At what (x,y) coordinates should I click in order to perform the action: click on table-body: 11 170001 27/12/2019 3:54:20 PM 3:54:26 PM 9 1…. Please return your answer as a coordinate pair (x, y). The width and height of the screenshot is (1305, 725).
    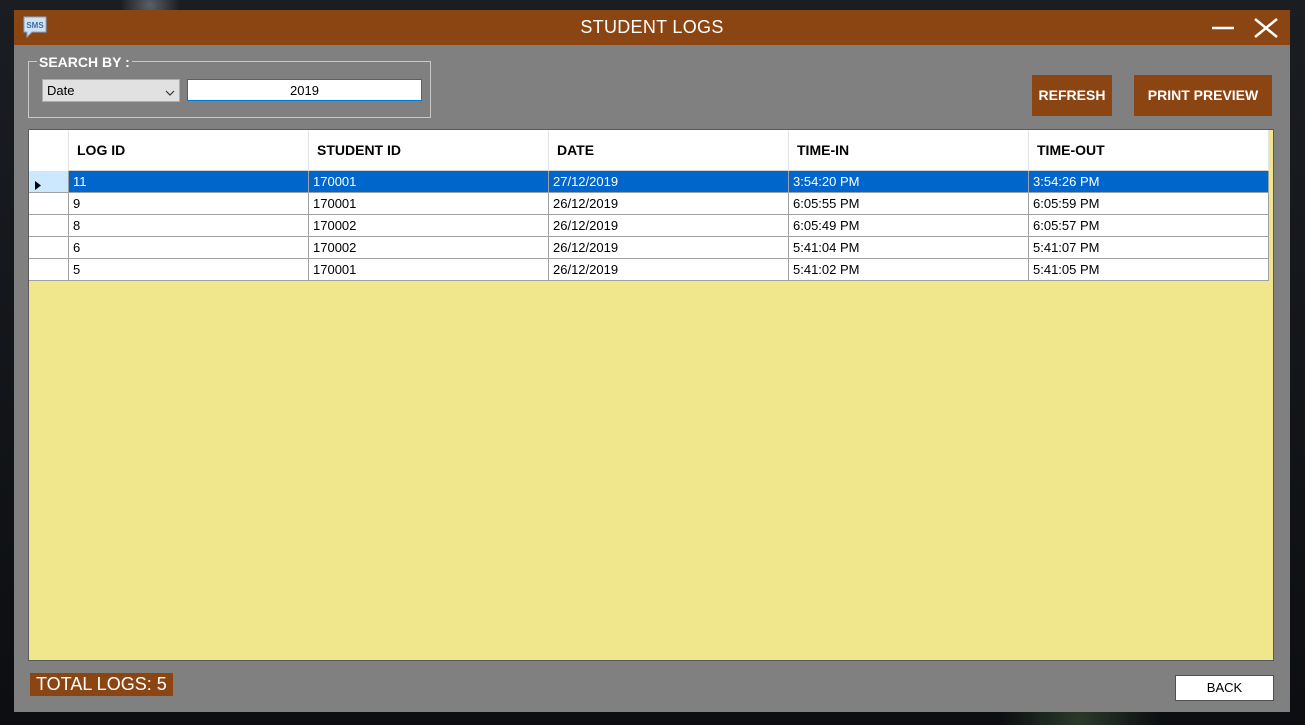
    Looking at the image, I should click on (649, 226).